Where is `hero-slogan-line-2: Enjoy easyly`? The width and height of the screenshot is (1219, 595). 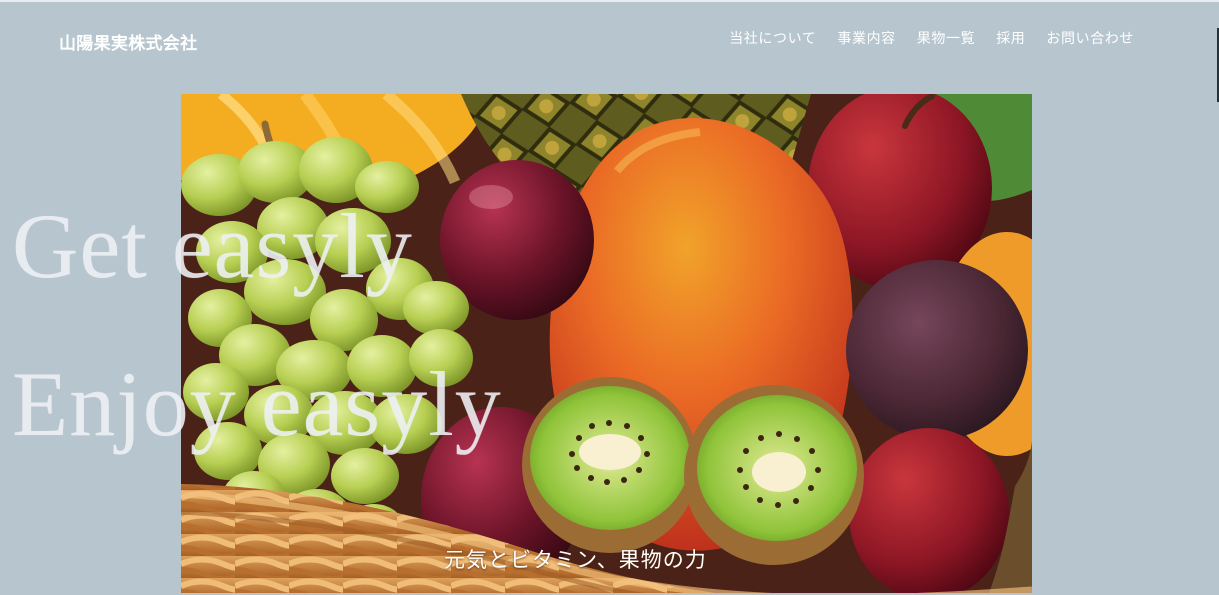 hero-slogan-line-2: Enjoy easyly is located at coordinates (257, 404).